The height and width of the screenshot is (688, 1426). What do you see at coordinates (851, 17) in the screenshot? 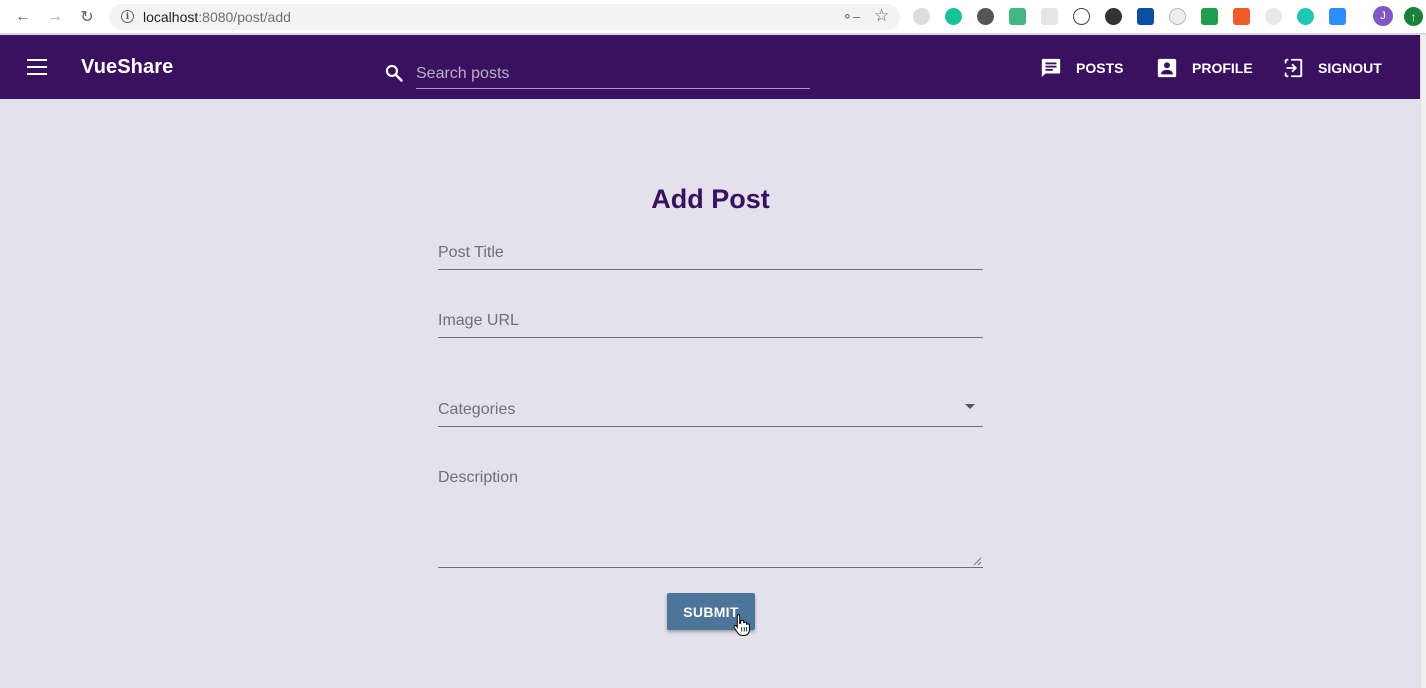
I see `key-icon: ⚬–` at bounding box center [851, 17].